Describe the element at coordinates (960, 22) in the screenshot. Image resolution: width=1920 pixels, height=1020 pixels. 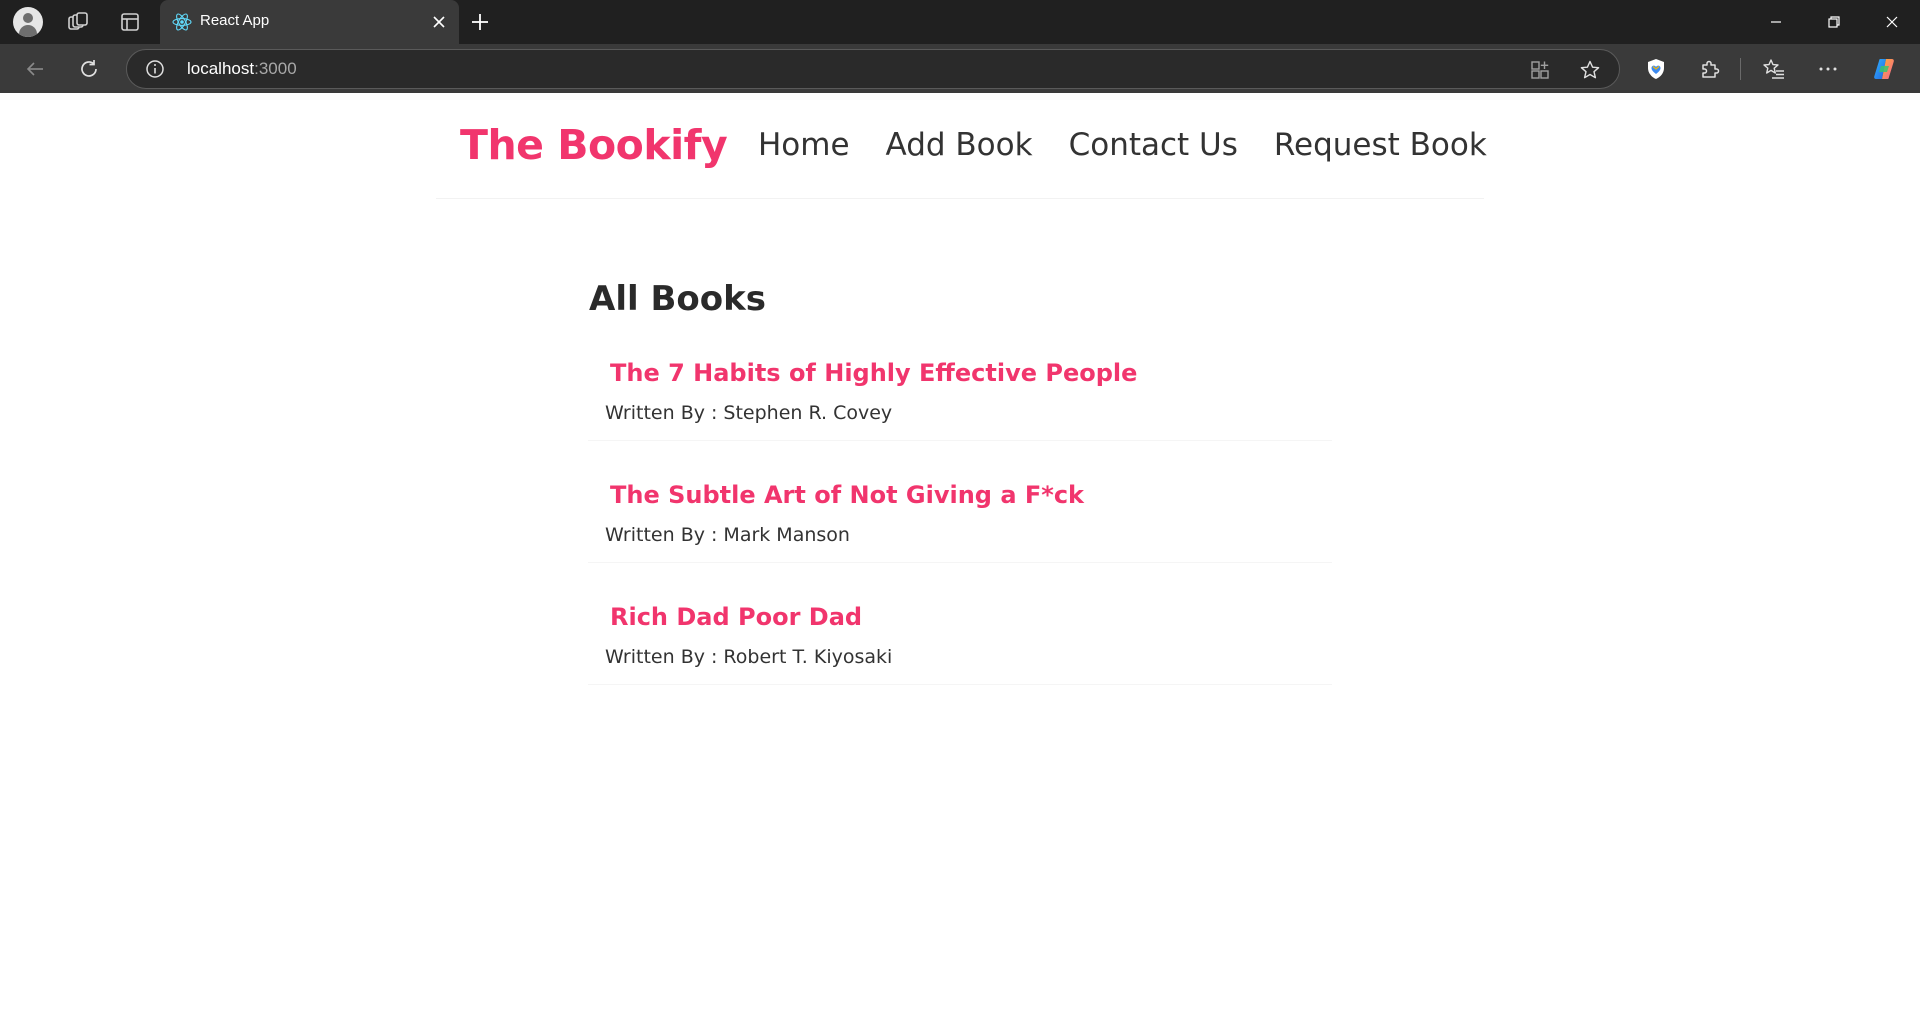
I see `browser-titlebar: React App` at that location.